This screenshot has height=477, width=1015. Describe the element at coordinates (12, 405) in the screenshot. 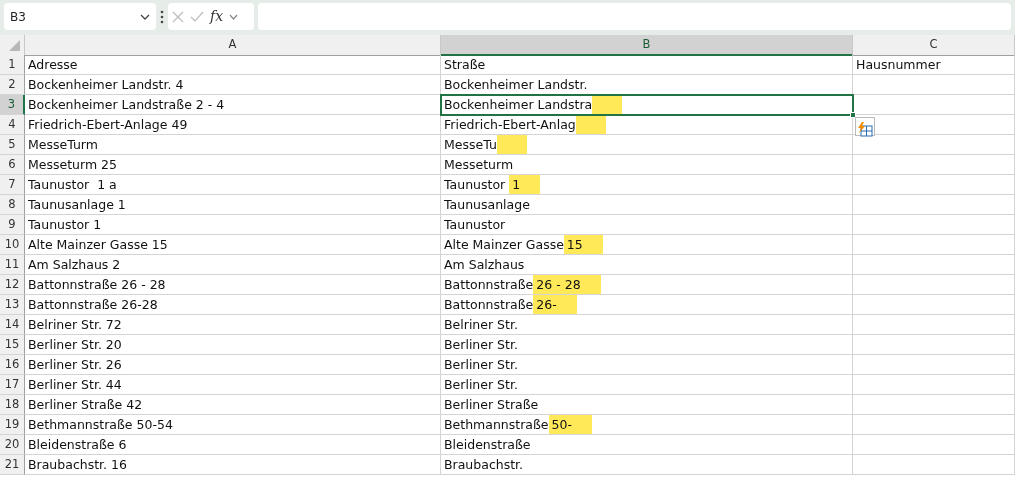

I see `row-header: 18` at that location.